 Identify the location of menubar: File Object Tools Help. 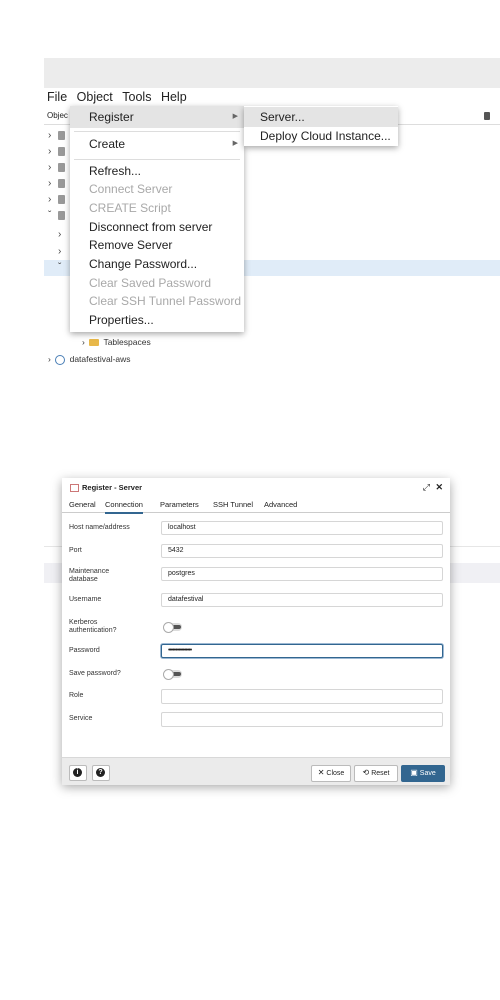
(272, 97).